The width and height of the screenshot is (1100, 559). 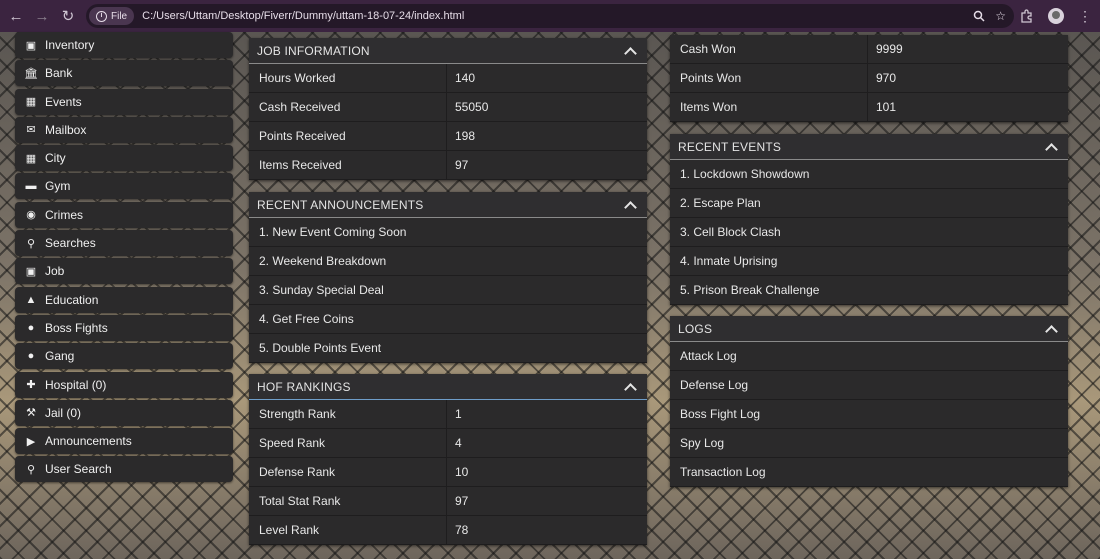 I want to click on list-item: Spy Log, so click(x=869, y=443).